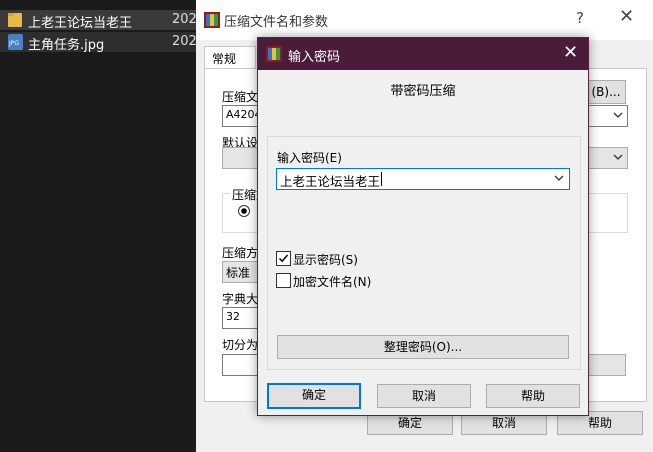 The image size is (653, 452). I want to click on tab-label: 常规, so click(224, 59).